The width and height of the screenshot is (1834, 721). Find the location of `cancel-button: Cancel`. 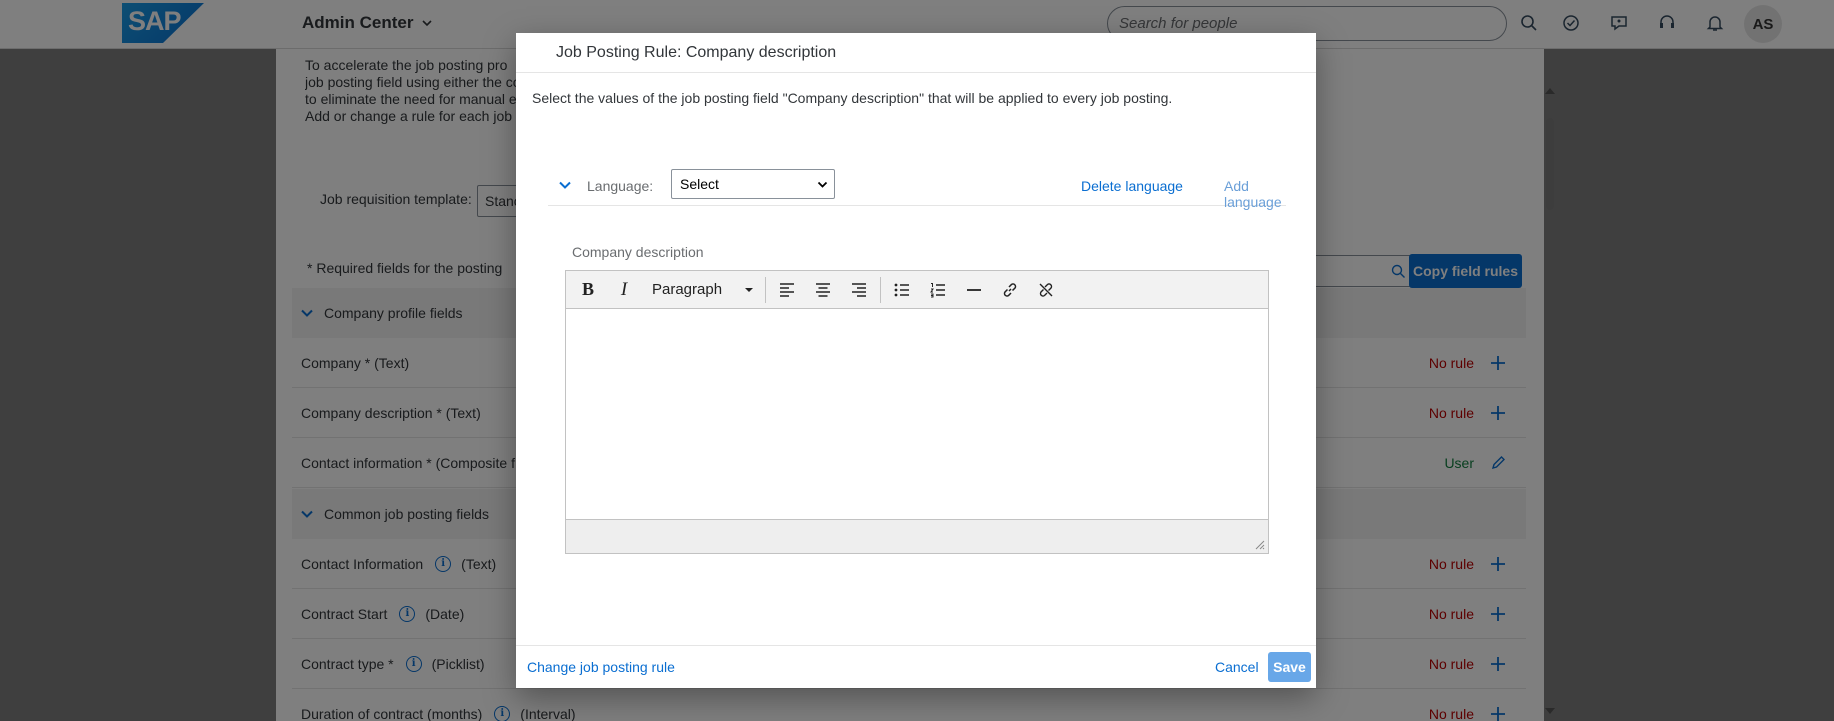

cancel-button: Cancel is located at coordinates (1237, 667).